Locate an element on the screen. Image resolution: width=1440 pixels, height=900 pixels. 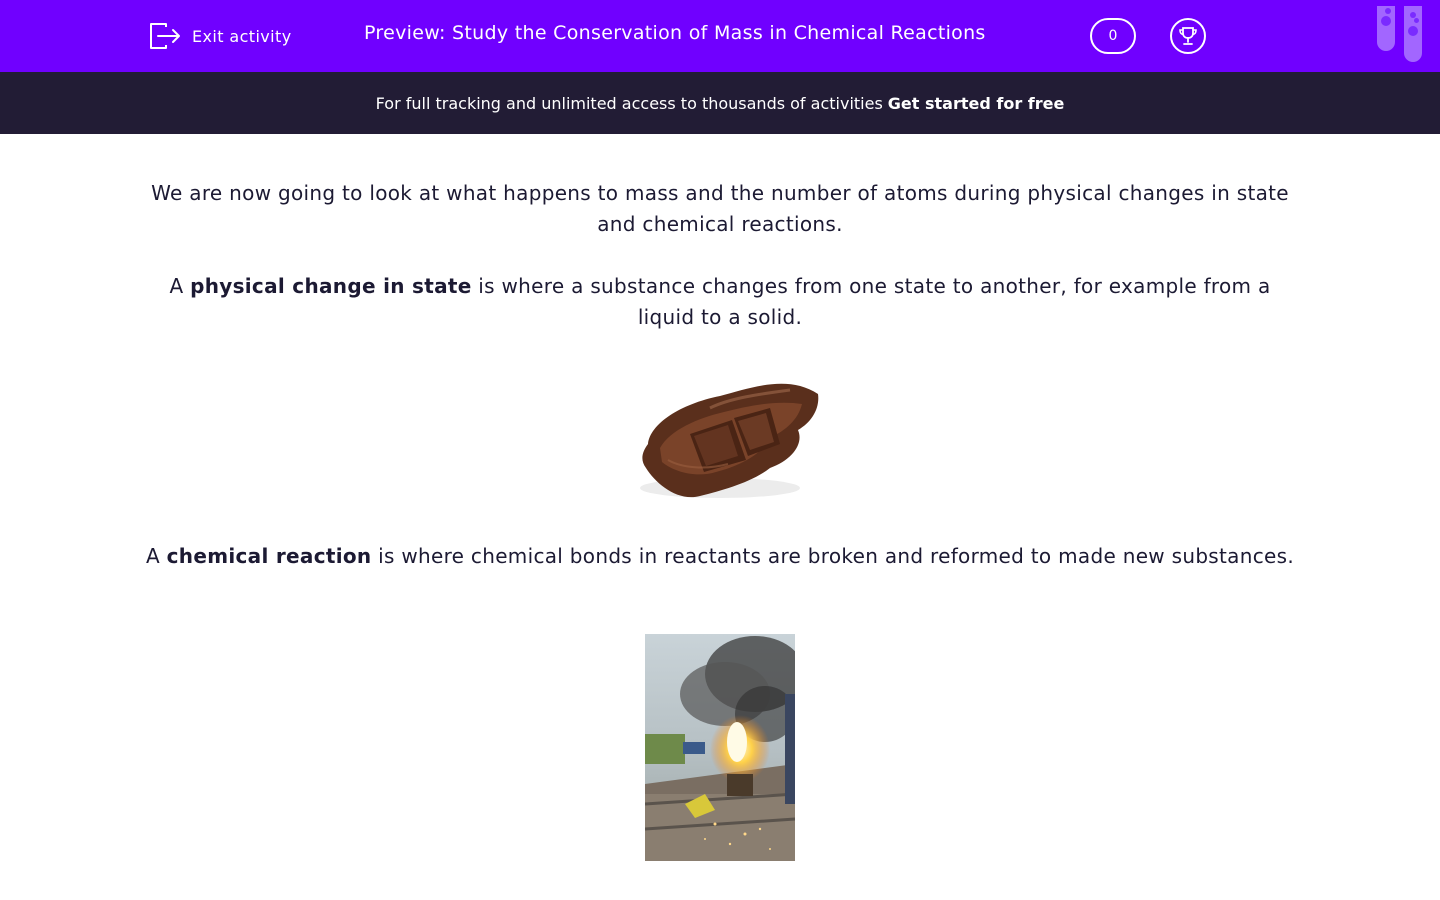
score-counter: 0 is located at coordinates (1113, 36).